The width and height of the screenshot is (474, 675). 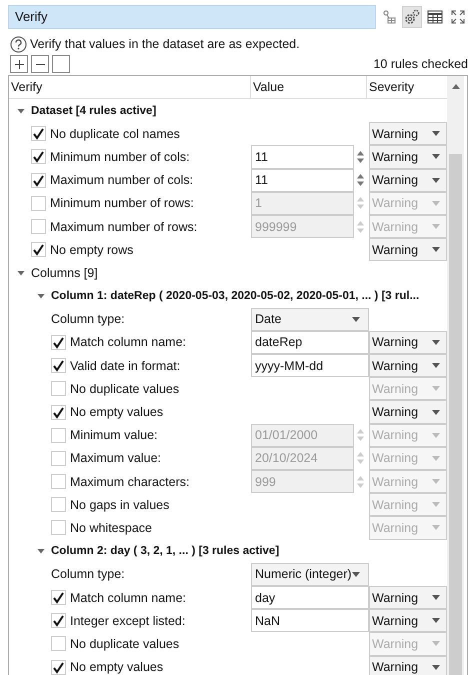 I want to click on scroll-up-arrow-icon, so click(x=456, y=86).